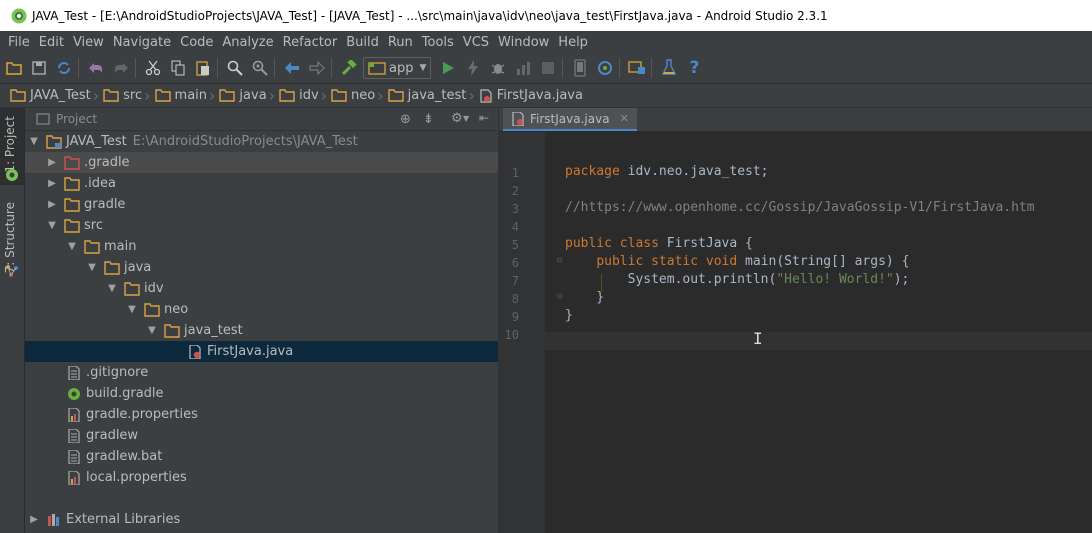  Describe the element at coordinates (523, 42) in the screenshot. I see `menu-window: Window` at that location.